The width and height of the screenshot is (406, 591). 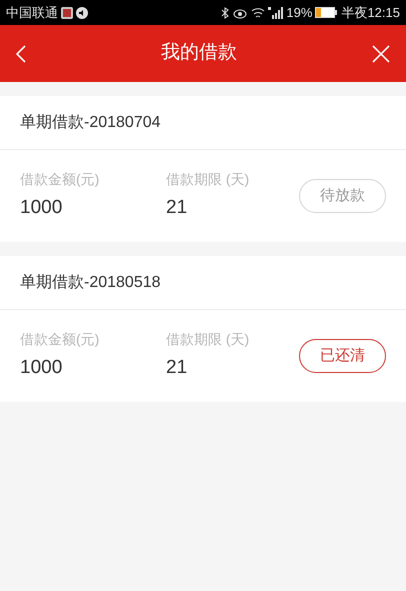 What do you see at coordinates (240, 12) in the screenshot?
I see `eye-icon` at bounding box center [240, 12].